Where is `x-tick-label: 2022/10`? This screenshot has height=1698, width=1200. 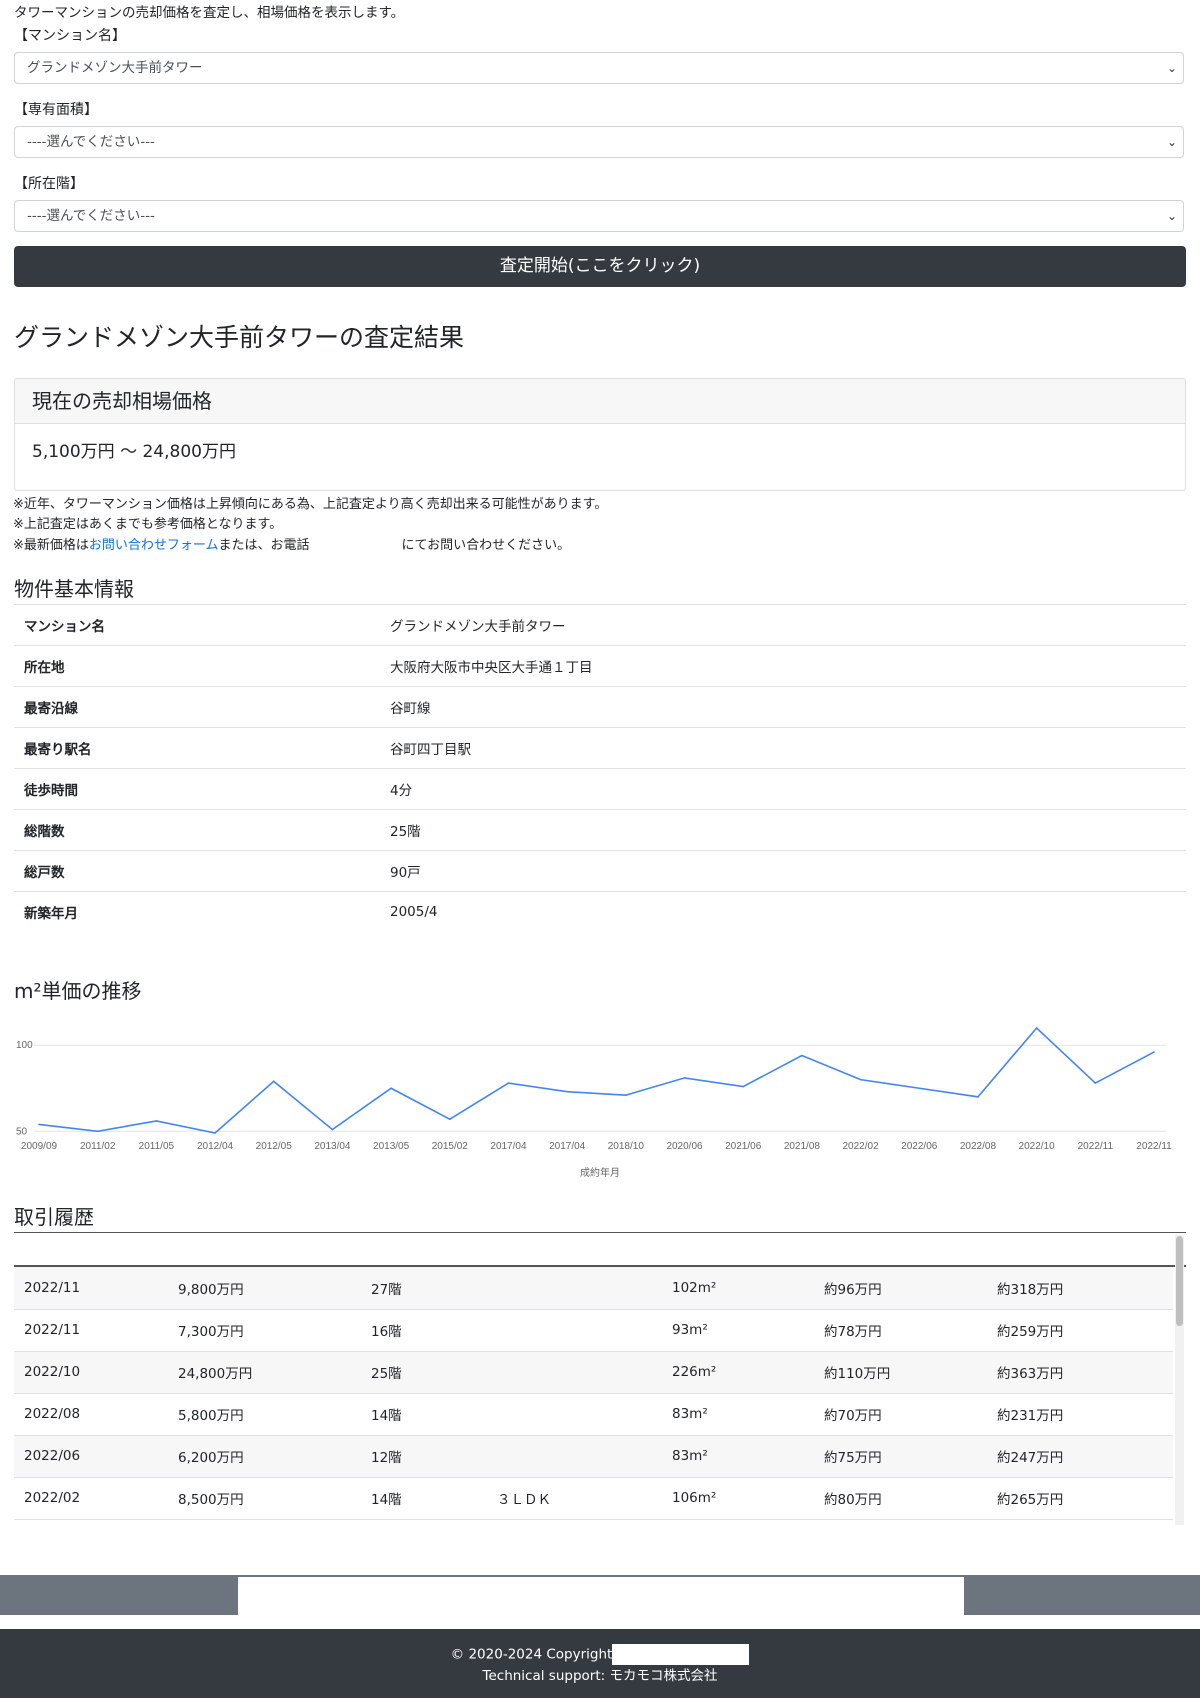 x-tick-label: 2022/10 is located at coordinates (1037, 1146).